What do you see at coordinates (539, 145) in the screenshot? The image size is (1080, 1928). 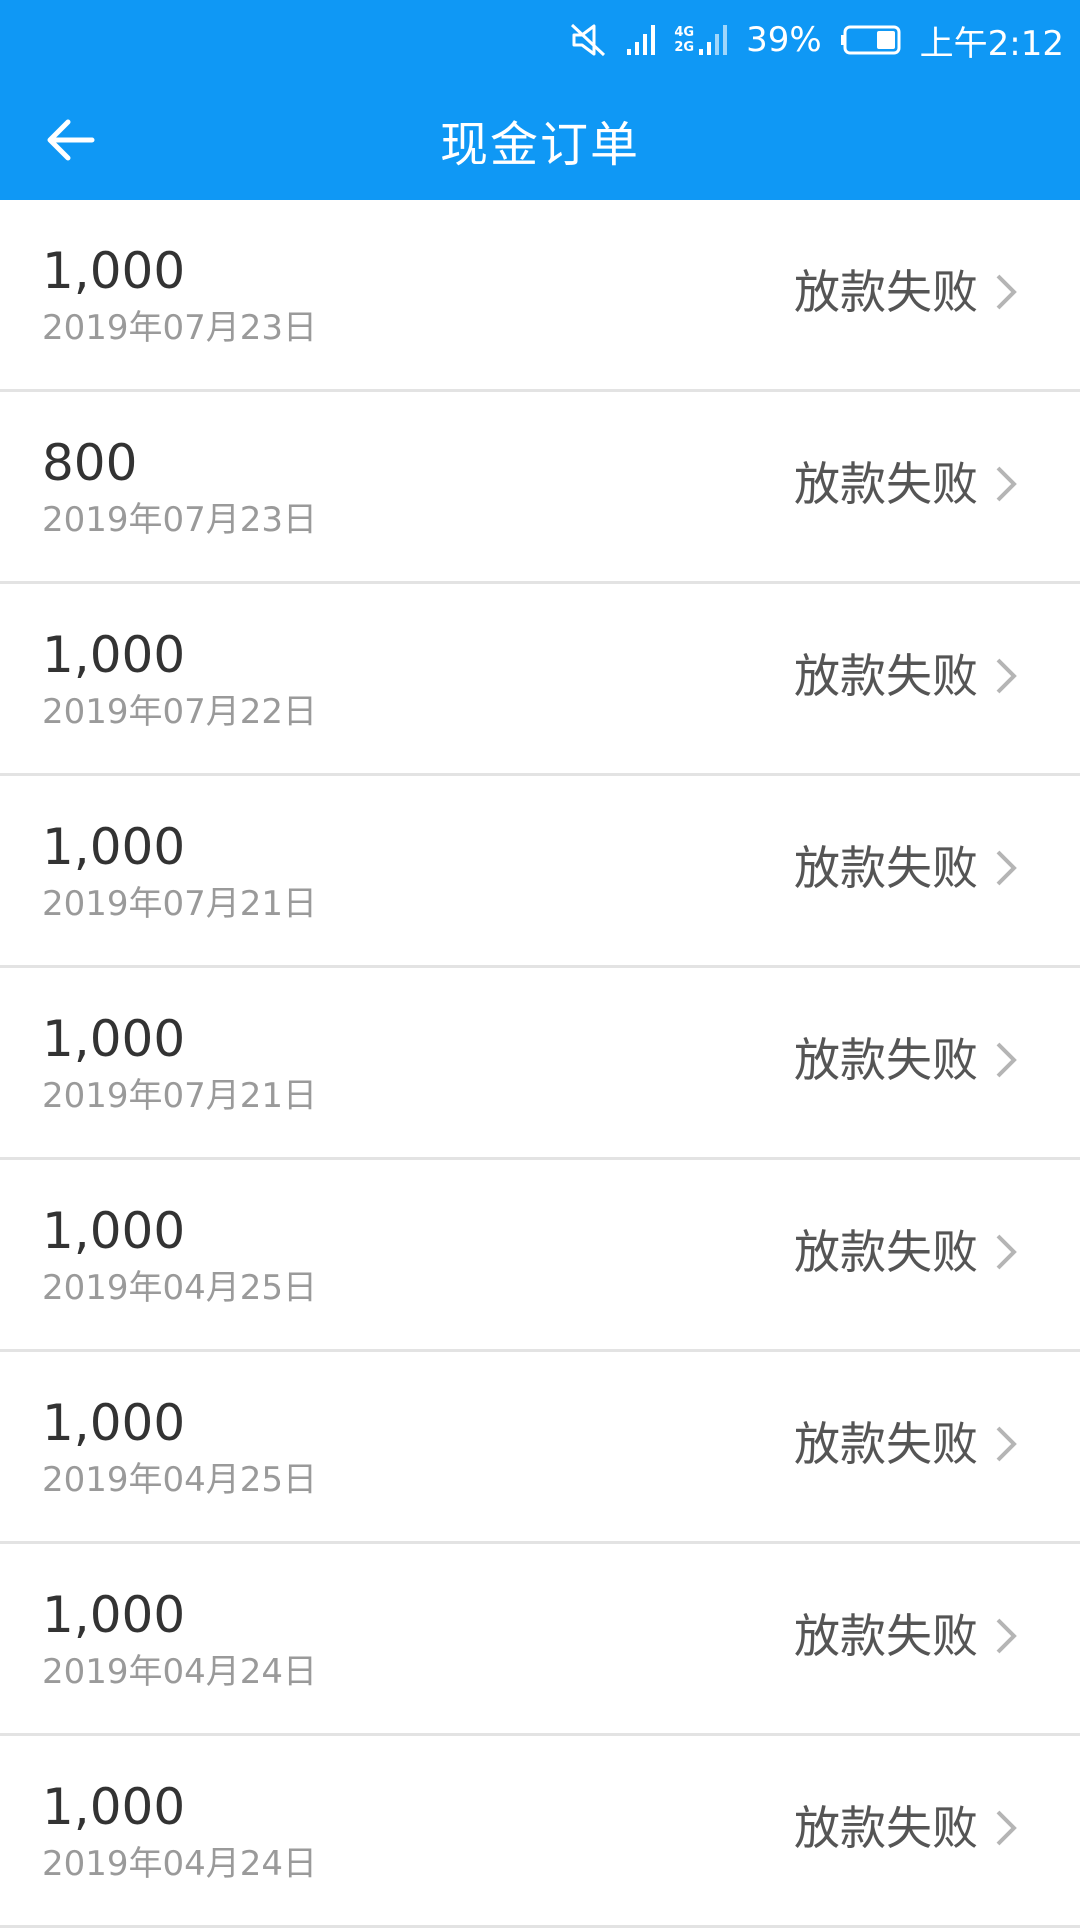 I see `page-title: 现金订单` at bounding box center [539, 145].